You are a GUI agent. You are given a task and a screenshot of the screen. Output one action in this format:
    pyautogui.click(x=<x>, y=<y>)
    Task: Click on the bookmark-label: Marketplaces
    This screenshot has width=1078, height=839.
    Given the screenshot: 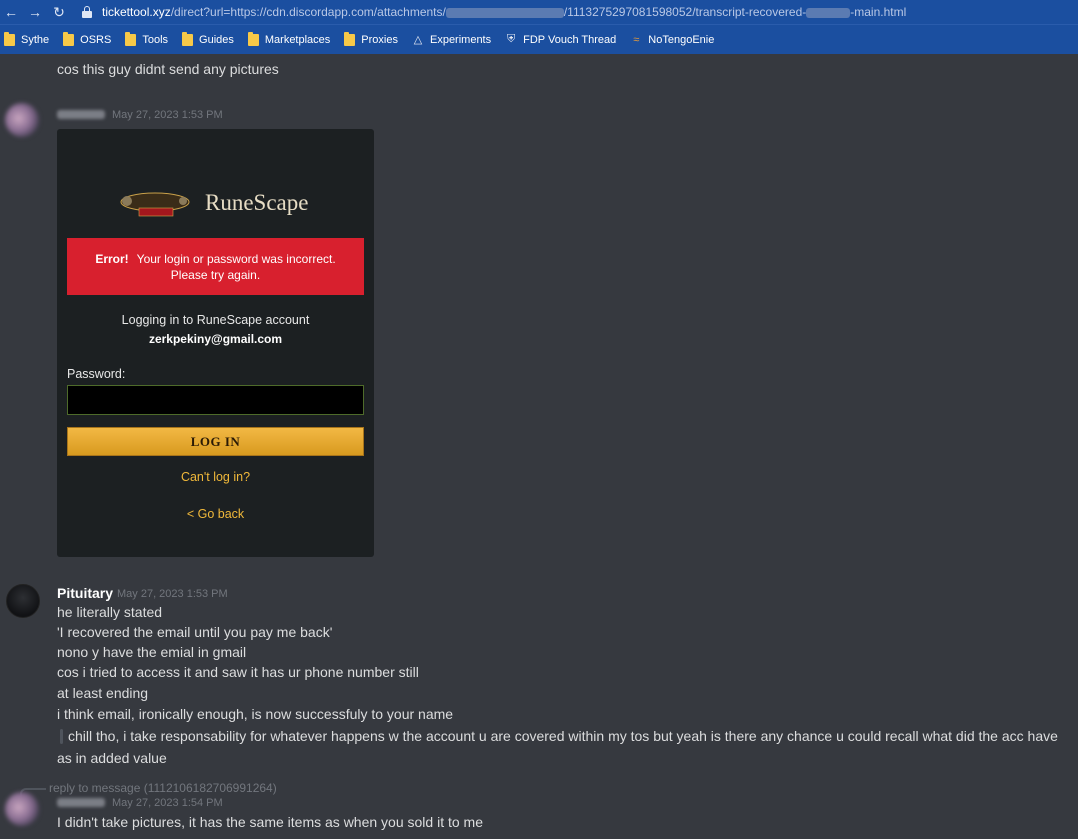 What is the action you would take?
    pyautogui.click(x=297, y=39)
    